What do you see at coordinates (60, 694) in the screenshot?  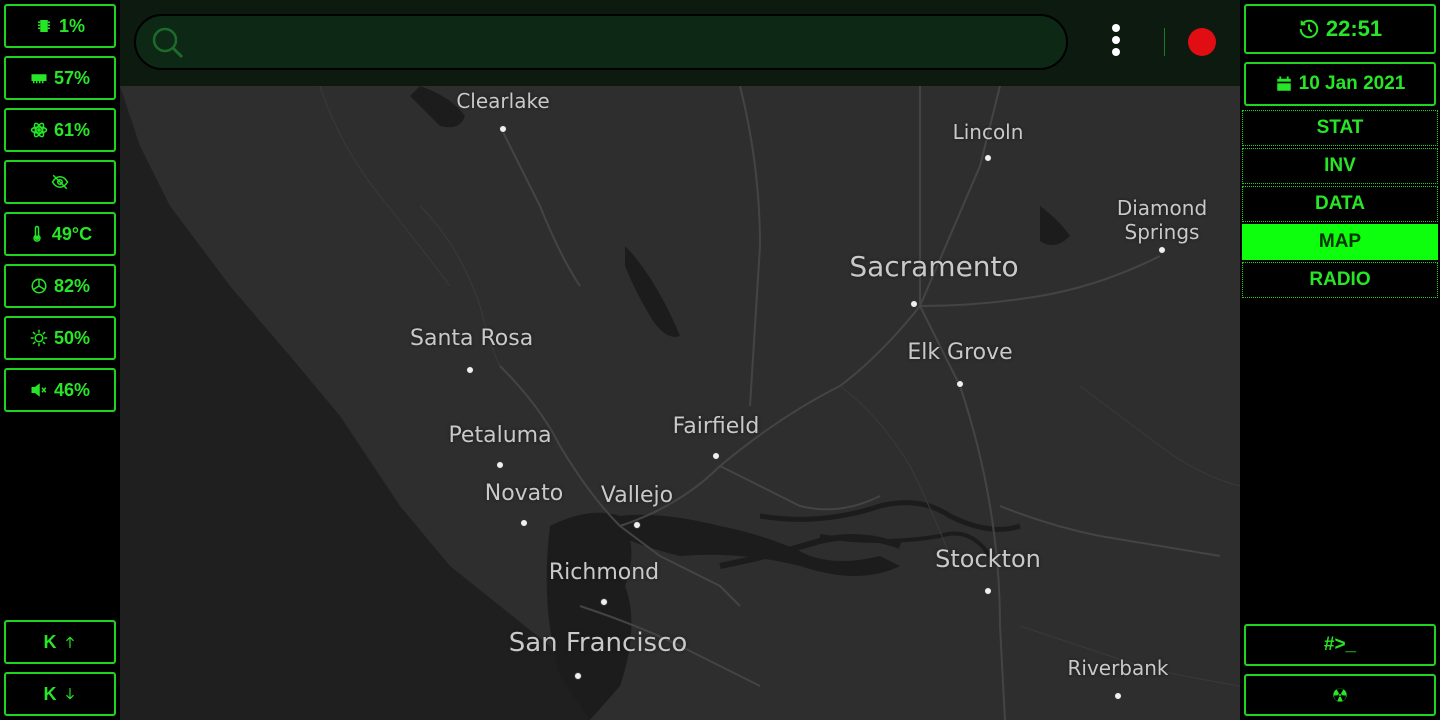 I see `keyboard-down-button: K` at bounding box center [60, 694].